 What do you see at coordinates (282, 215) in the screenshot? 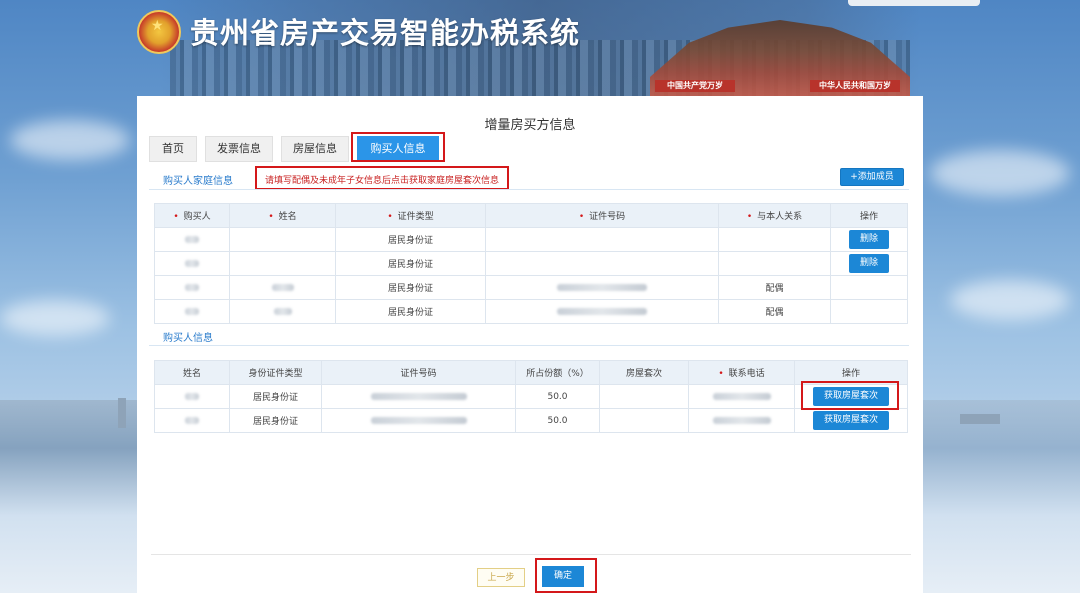
I see `column-header: • 姓名` at bounding box center [282, 215].